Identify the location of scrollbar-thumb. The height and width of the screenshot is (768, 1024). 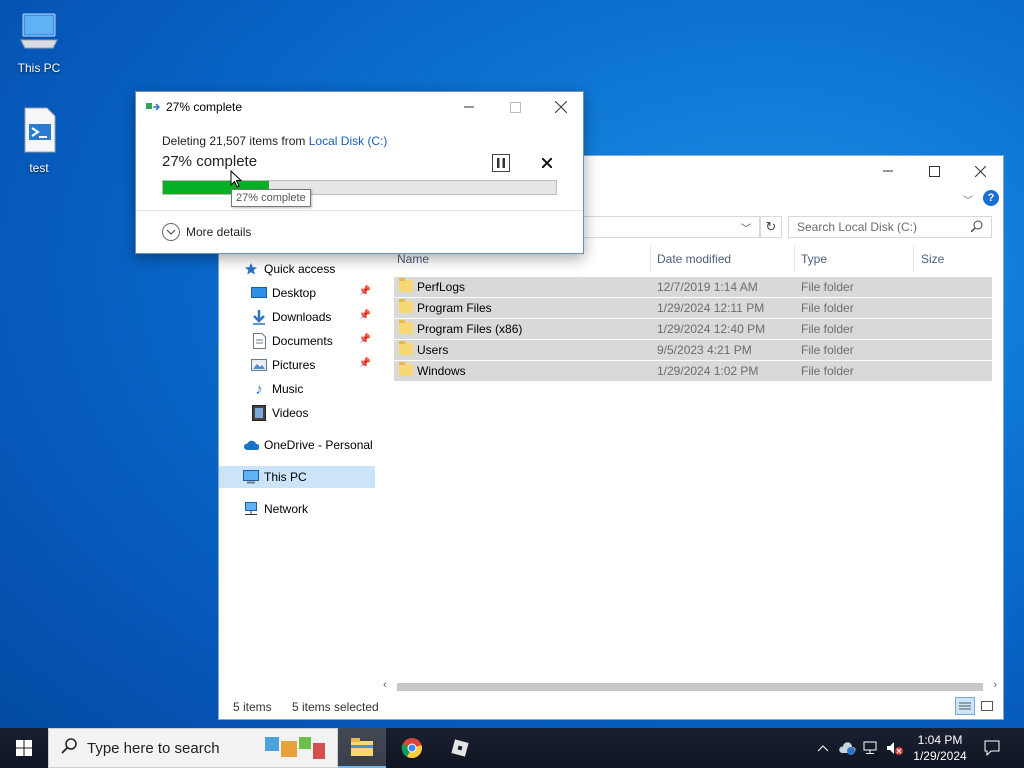
(690, 687).